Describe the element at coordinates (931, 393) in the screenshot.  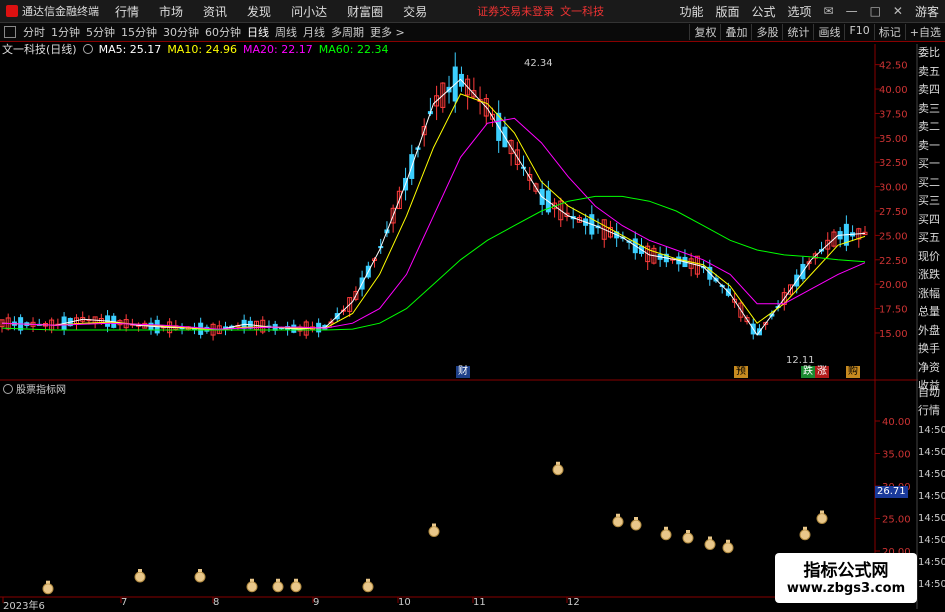
I see `auto-label: 自动` at that location.